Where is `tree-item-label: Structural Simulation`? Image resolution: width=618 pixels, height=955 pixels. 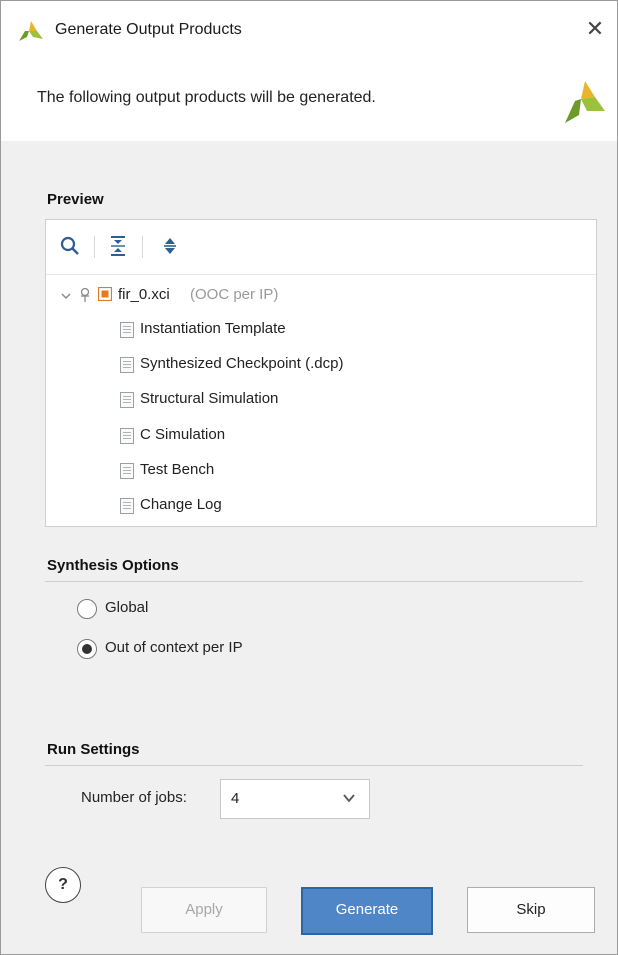 tree-item-label: Structural Simulation is located at coordinates (209, 398).